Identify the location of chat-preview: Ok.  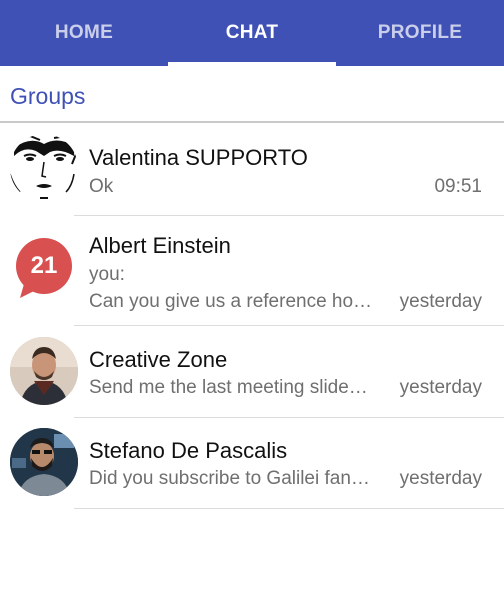
(101, 186).